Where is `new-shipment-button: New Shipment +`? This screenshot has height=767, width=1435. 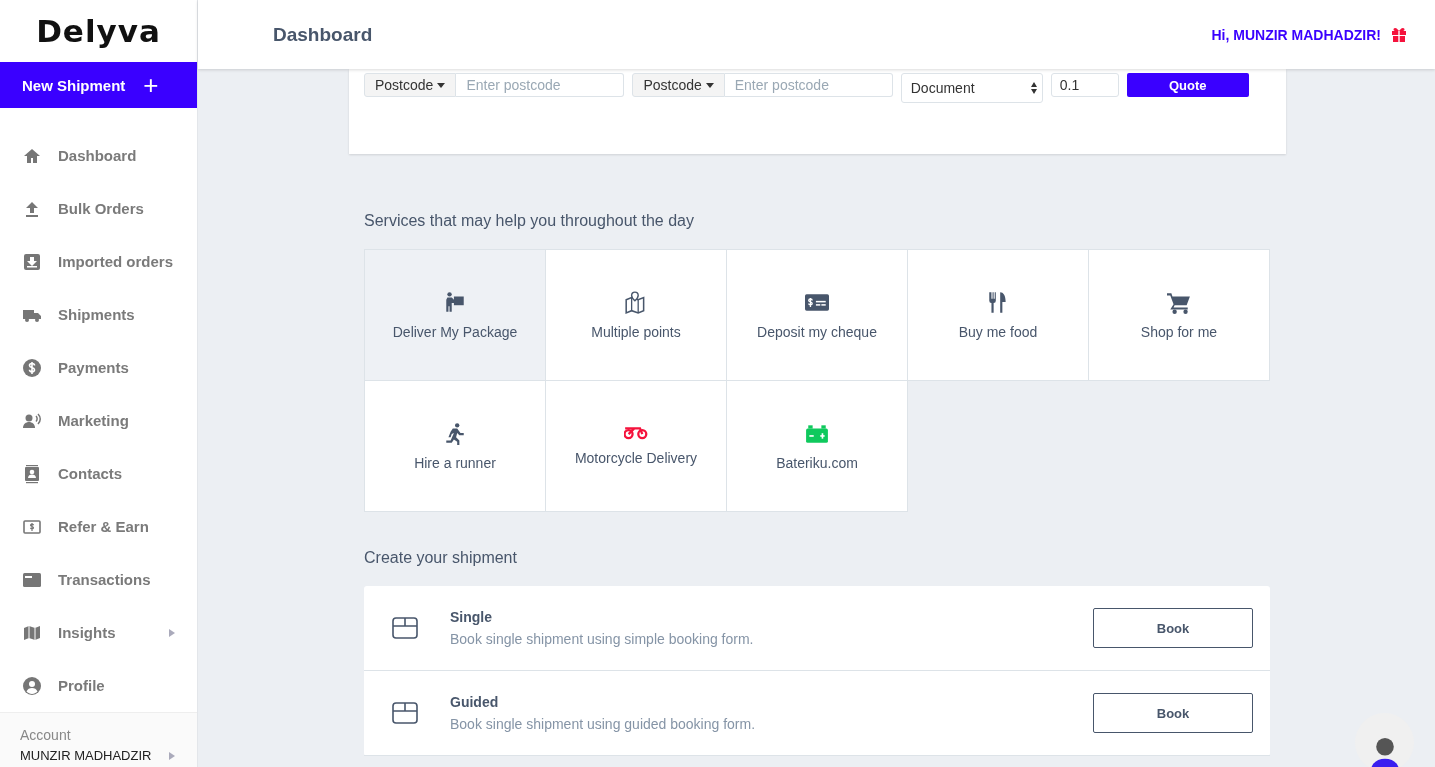 new-shipment-button: New Shipment + is located at coordinates (98, 85).